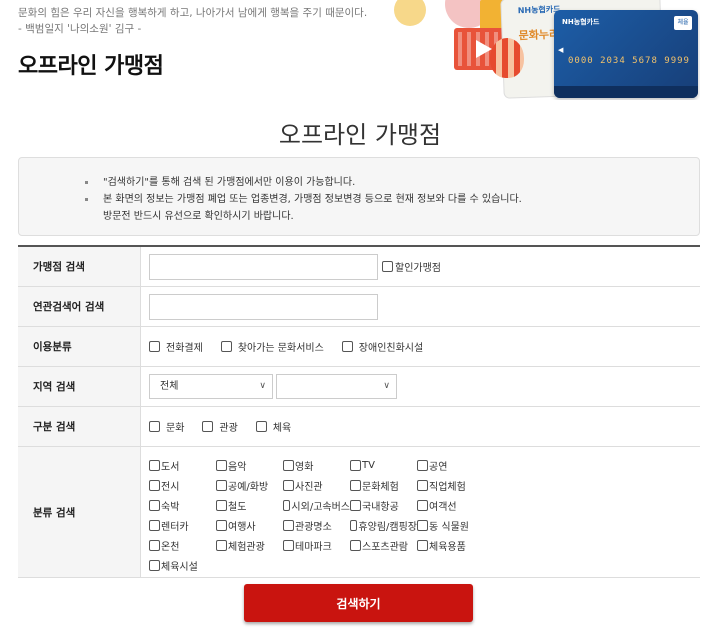 Image resolution: width=720 pixels, height=633 pixels. Describe the element at coordinates (242, 527) in the screenshot. I see `category-option-label: 여행사` at that location.